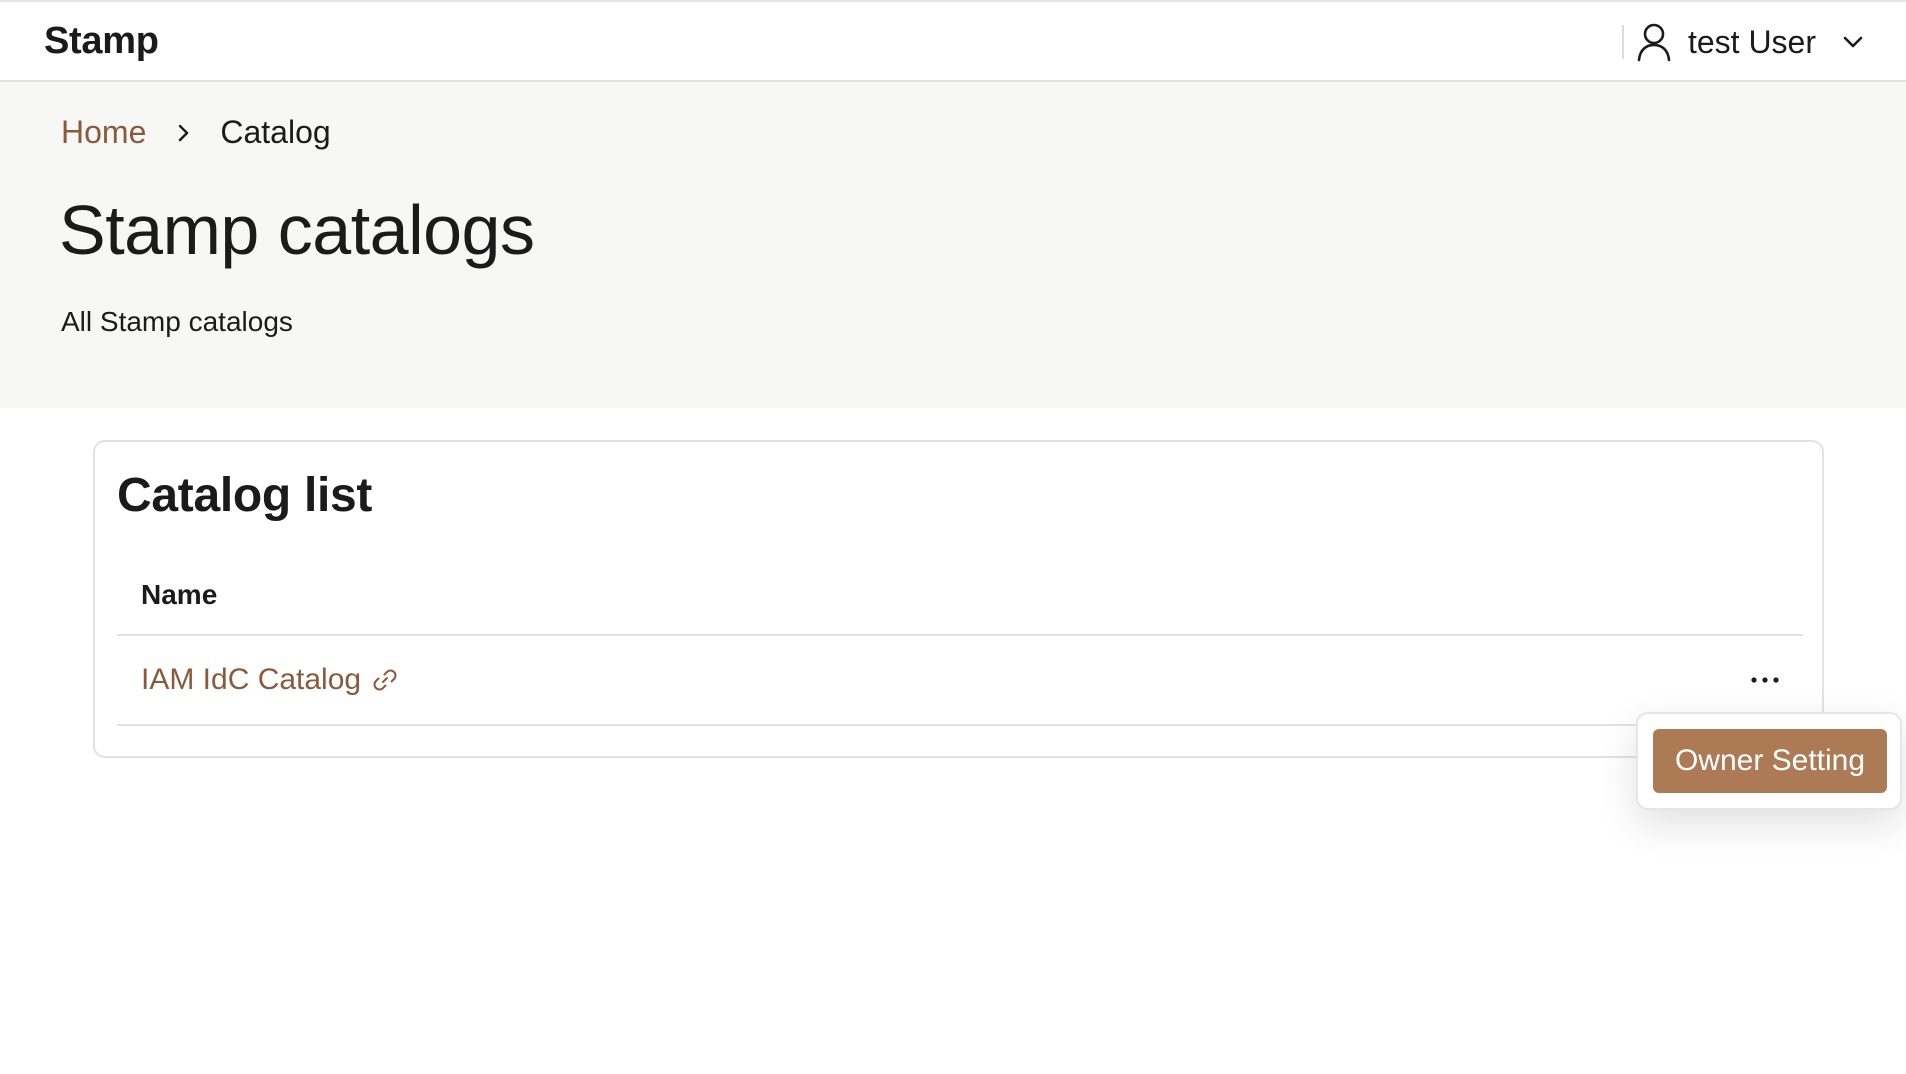 The width and height of the screenshot is (1906, 1074). I want to click on user-menu-divider, so click(1622, 42).